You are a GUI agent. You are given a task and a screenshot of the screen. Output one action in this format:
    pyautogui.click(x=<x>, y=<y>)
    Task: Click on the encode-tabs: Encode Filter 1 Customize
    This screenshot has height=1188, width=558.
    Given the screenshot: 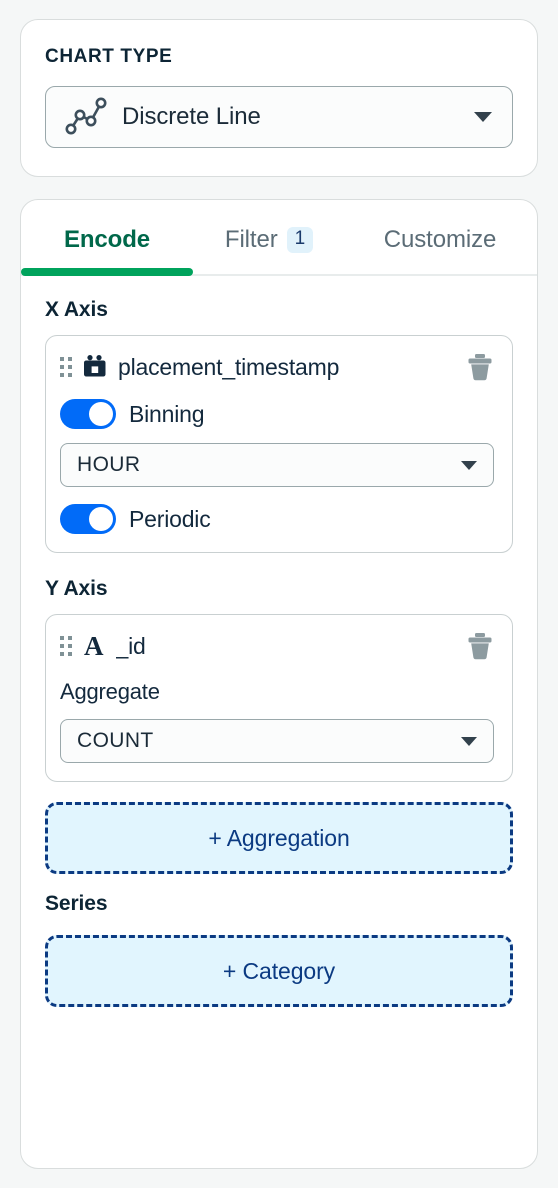 What is the action you would take?
    pyautogui.click(x=279, y=238)
    